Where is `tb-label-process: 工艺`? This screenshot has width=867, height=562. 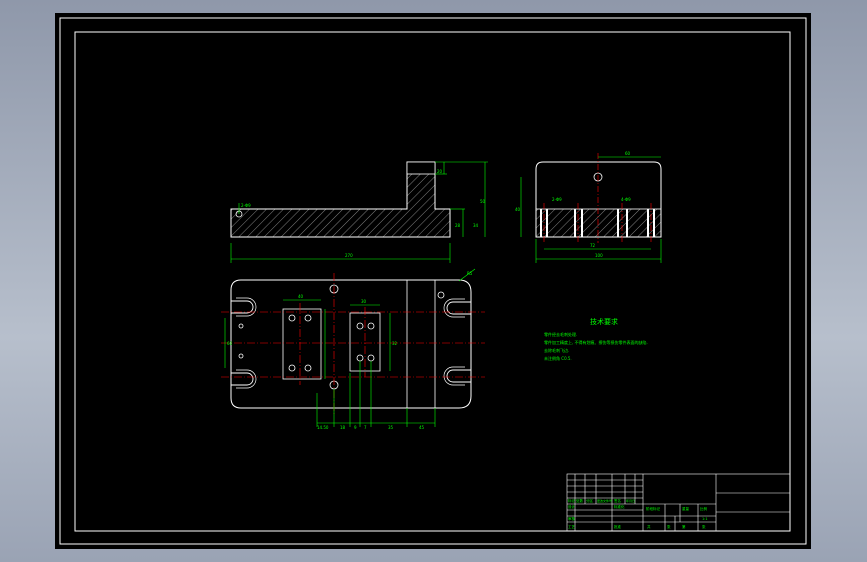
tb-label-process: 工艺 is located at coordinates (572, 526).